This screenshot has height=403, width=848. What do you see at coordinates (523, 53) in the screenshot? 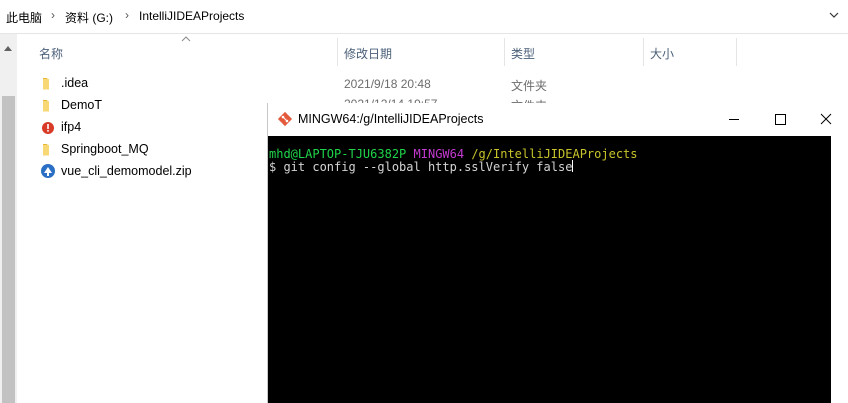
I see `column-header-type: 类型` at bounding box center [523, 53].